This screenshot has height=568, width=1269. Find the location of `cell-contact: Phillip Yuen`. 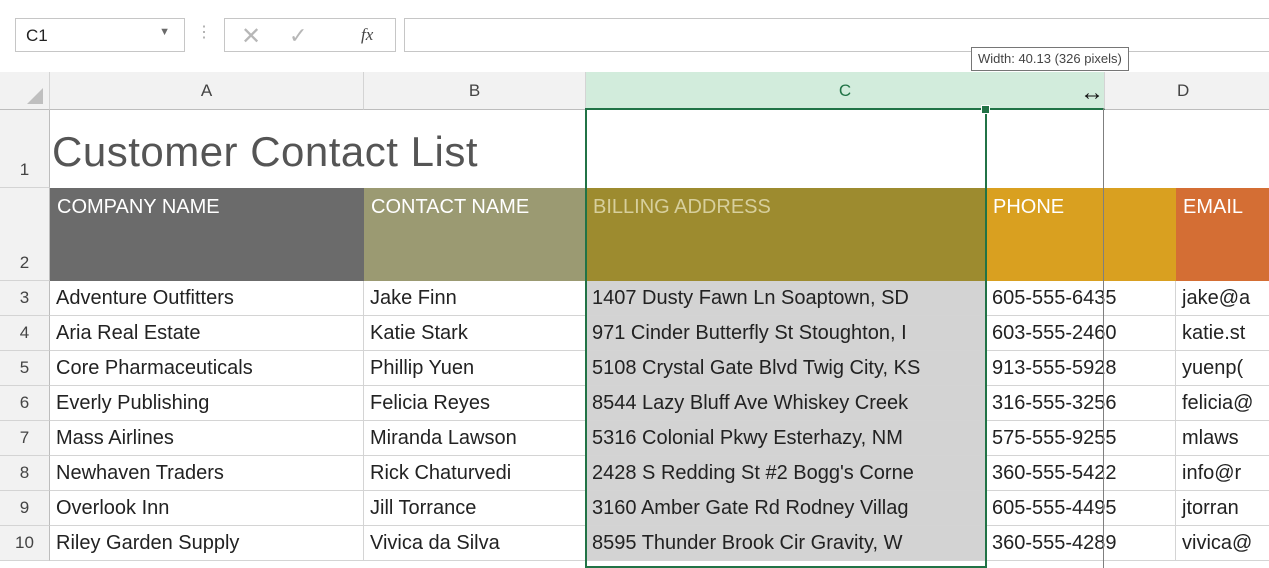

cell-contact: Phillip Yuen is located at coordinates (475, 368).